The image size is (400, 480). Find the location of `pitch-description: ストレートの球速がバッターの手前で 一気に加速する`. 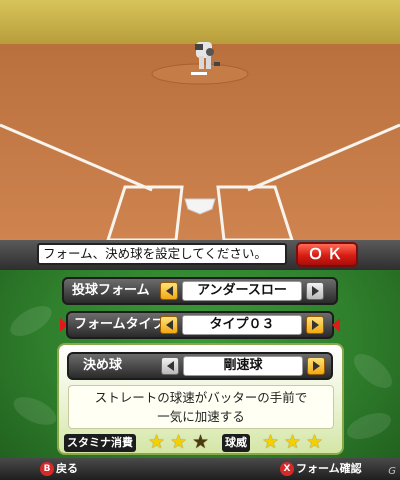

pitch-description: ストレートの球速がバッターの手前で 一気に加速する is located at coordinates (201, 407).